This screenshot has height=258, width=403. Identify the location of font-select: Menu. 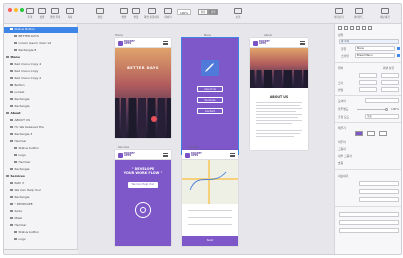
(375, 48).